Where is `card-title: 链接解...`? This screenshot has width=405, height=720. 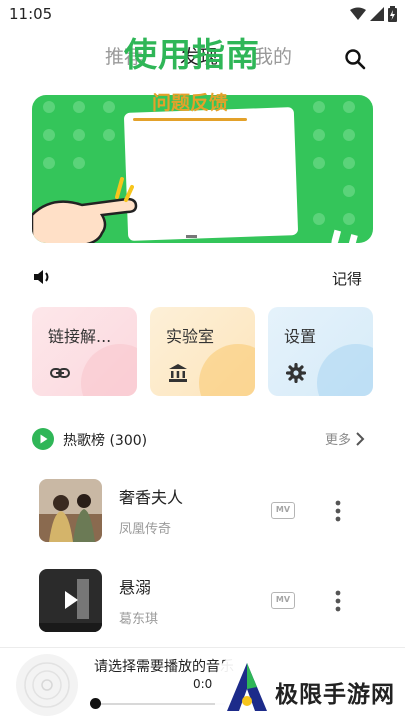
card-title: 链接解... is located at coordinates (80, 336).